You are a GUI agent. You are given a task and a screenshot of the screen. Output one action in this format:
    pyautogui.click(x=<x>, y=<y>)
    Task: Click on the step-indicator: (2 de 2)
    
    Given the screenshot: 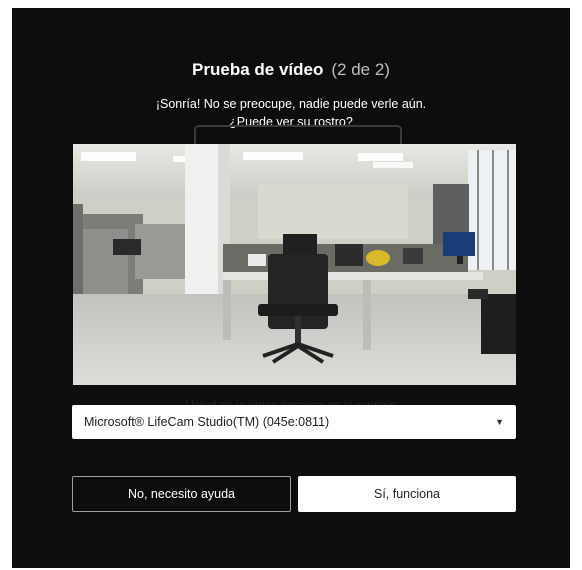 What is the action you would take?
    pyautogui.click(x=360, y=69)
    